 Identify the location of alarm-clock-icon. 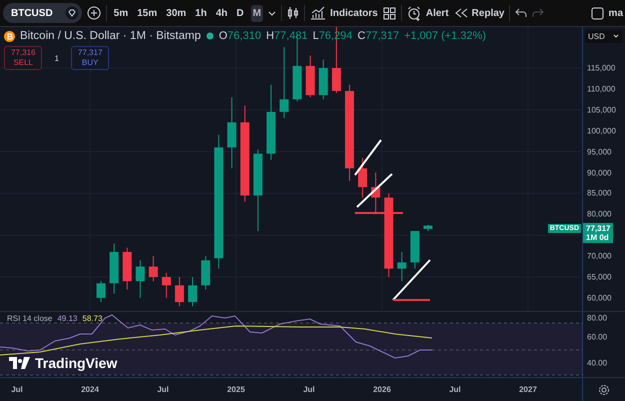
(414, 13).